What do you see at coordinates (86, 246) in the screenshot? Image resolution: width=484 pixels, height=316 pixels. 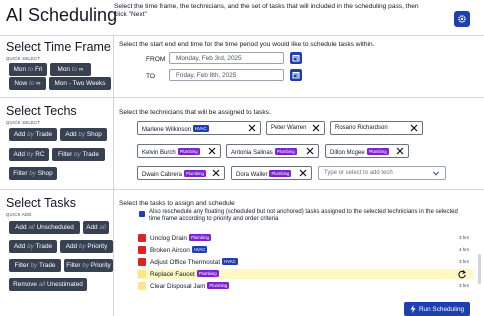 I see `add-by-priority-button: Add by Priority` at bounding box center [86, 246].